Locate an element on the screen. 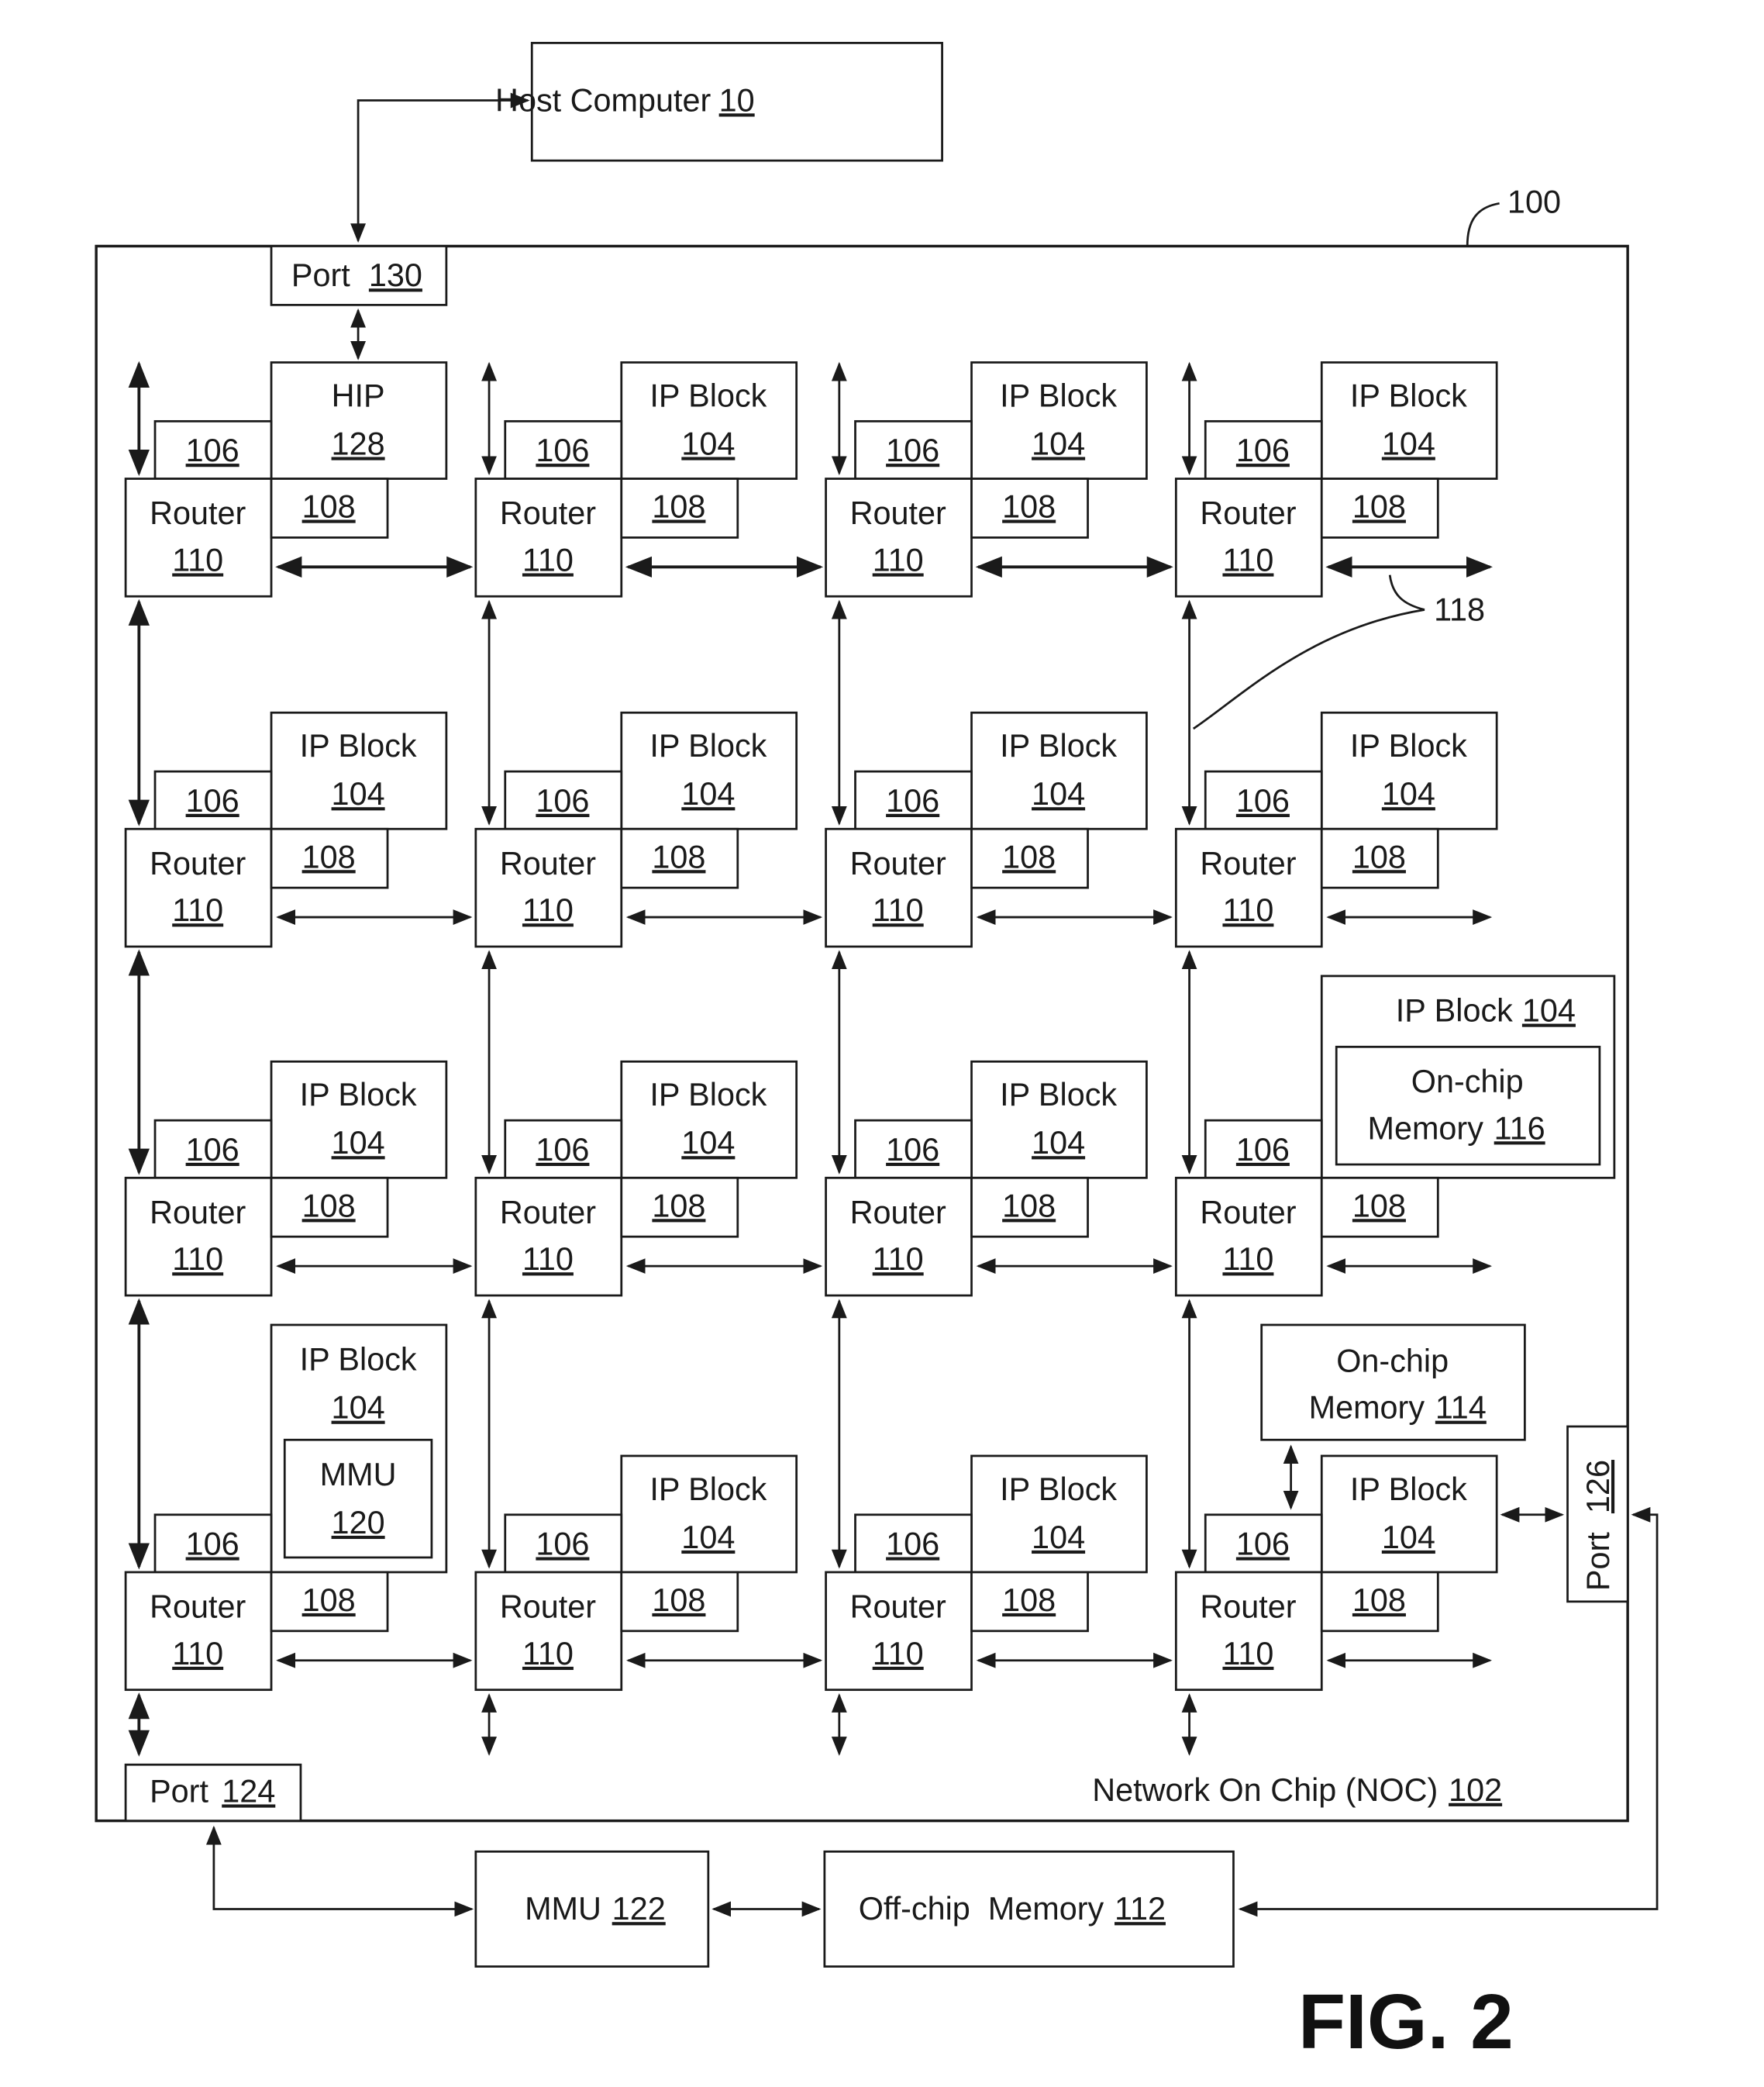 The image size is (1764, 2087). svg-text: On-chip is located at coordinates (1392, 1360).